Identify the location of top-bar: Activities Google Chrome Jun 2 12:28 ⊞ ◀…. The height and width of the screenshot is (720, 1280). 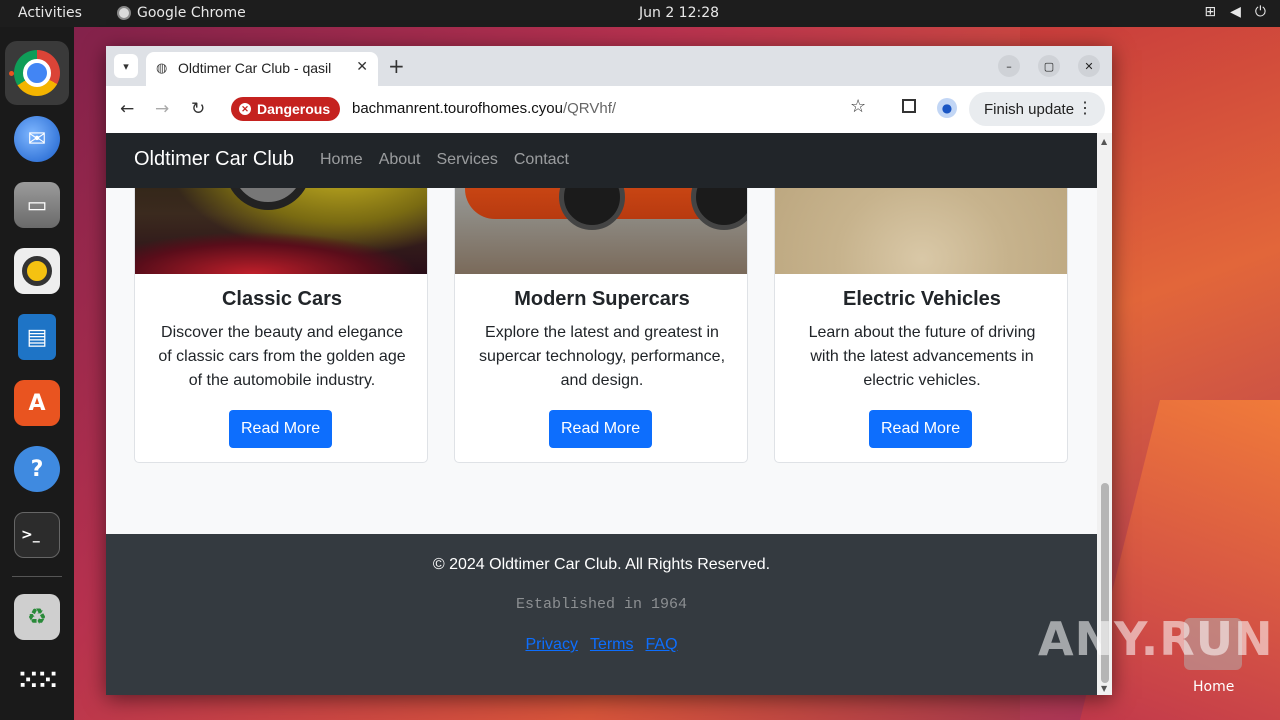
(640, 13).